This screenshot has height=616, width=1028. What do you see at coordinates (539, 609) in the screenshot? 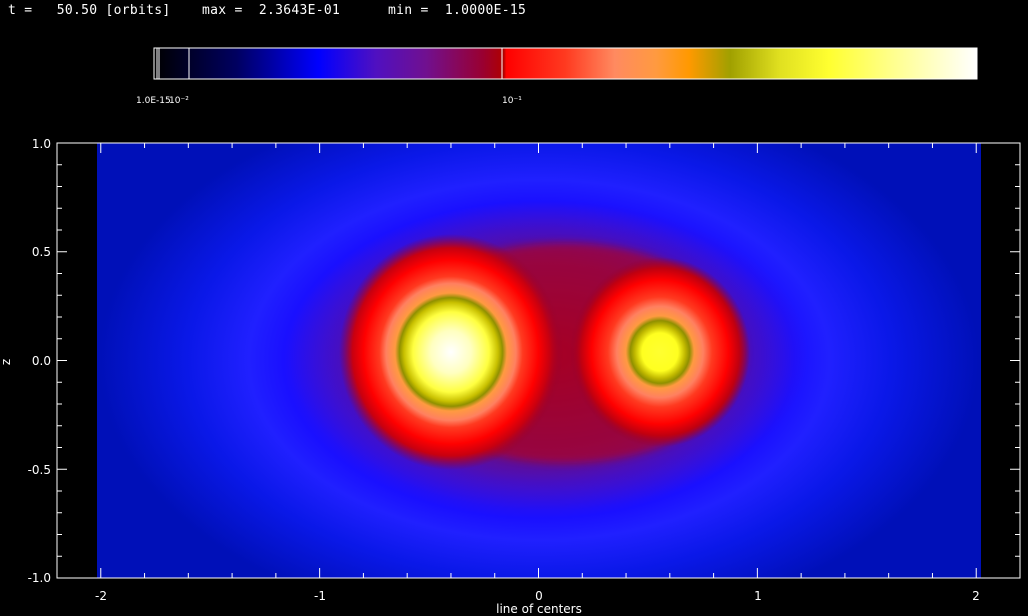
I see `x-axis-label: line of centers` at bounding box center [539, 609].